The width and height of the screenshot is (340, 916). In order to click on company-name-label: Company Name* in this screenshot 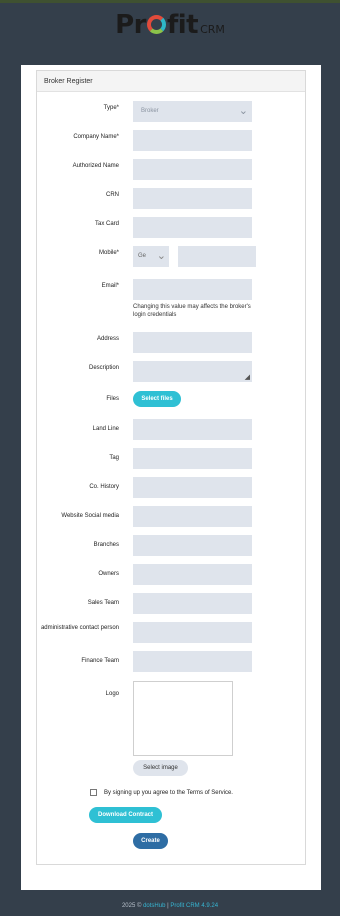, I will do `click(96, 137)`.